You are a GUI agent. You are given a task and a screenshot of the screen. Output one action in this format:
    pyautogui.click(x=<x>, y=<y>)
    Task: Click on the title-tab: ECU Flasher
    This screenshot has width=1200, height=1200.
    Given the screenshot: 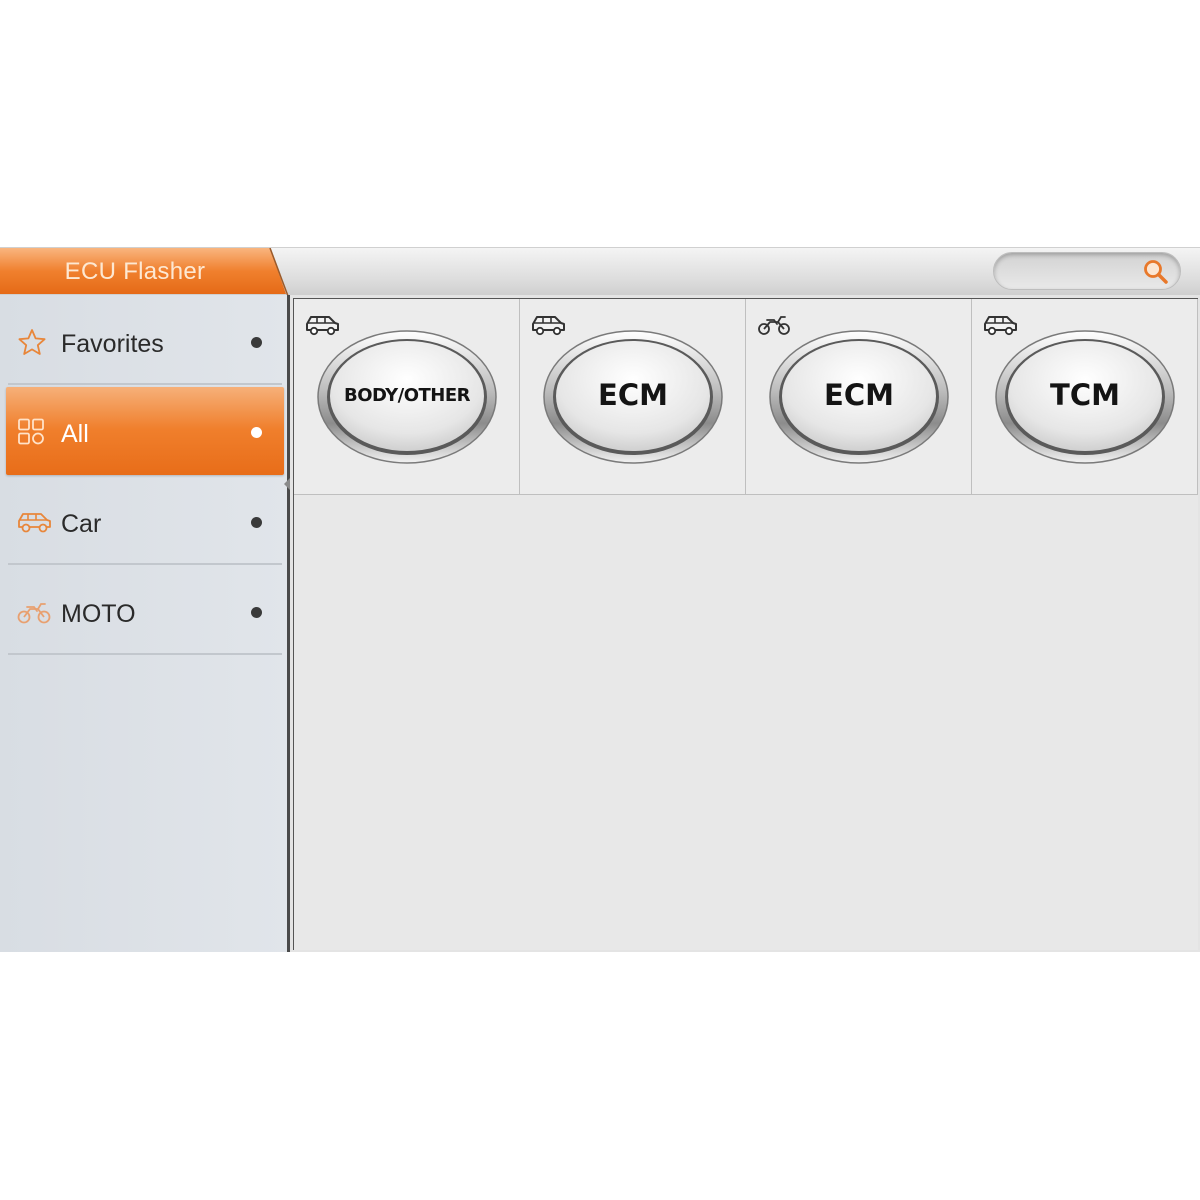 What is the action you would take?
    pyautogui.click(x=145, y=272)
    